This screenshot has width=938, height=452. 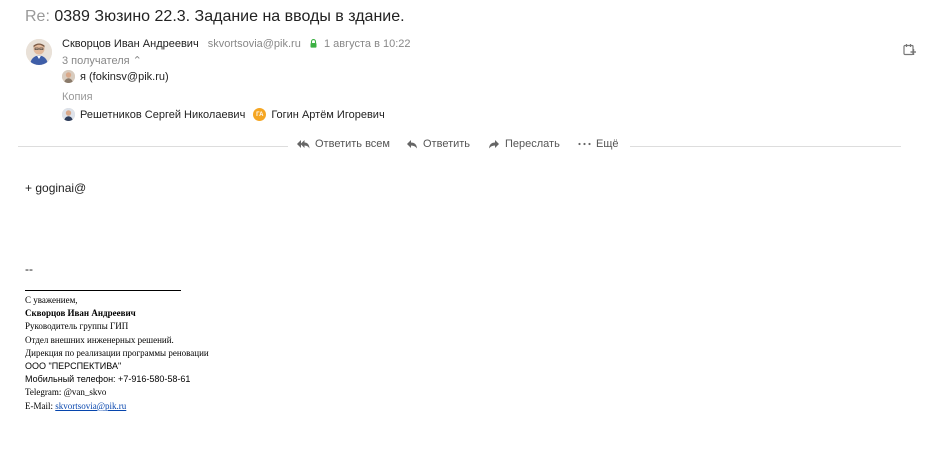 I want to click on signature-department: Отдел внешних инженерных решений., so click(x=99, y=339).